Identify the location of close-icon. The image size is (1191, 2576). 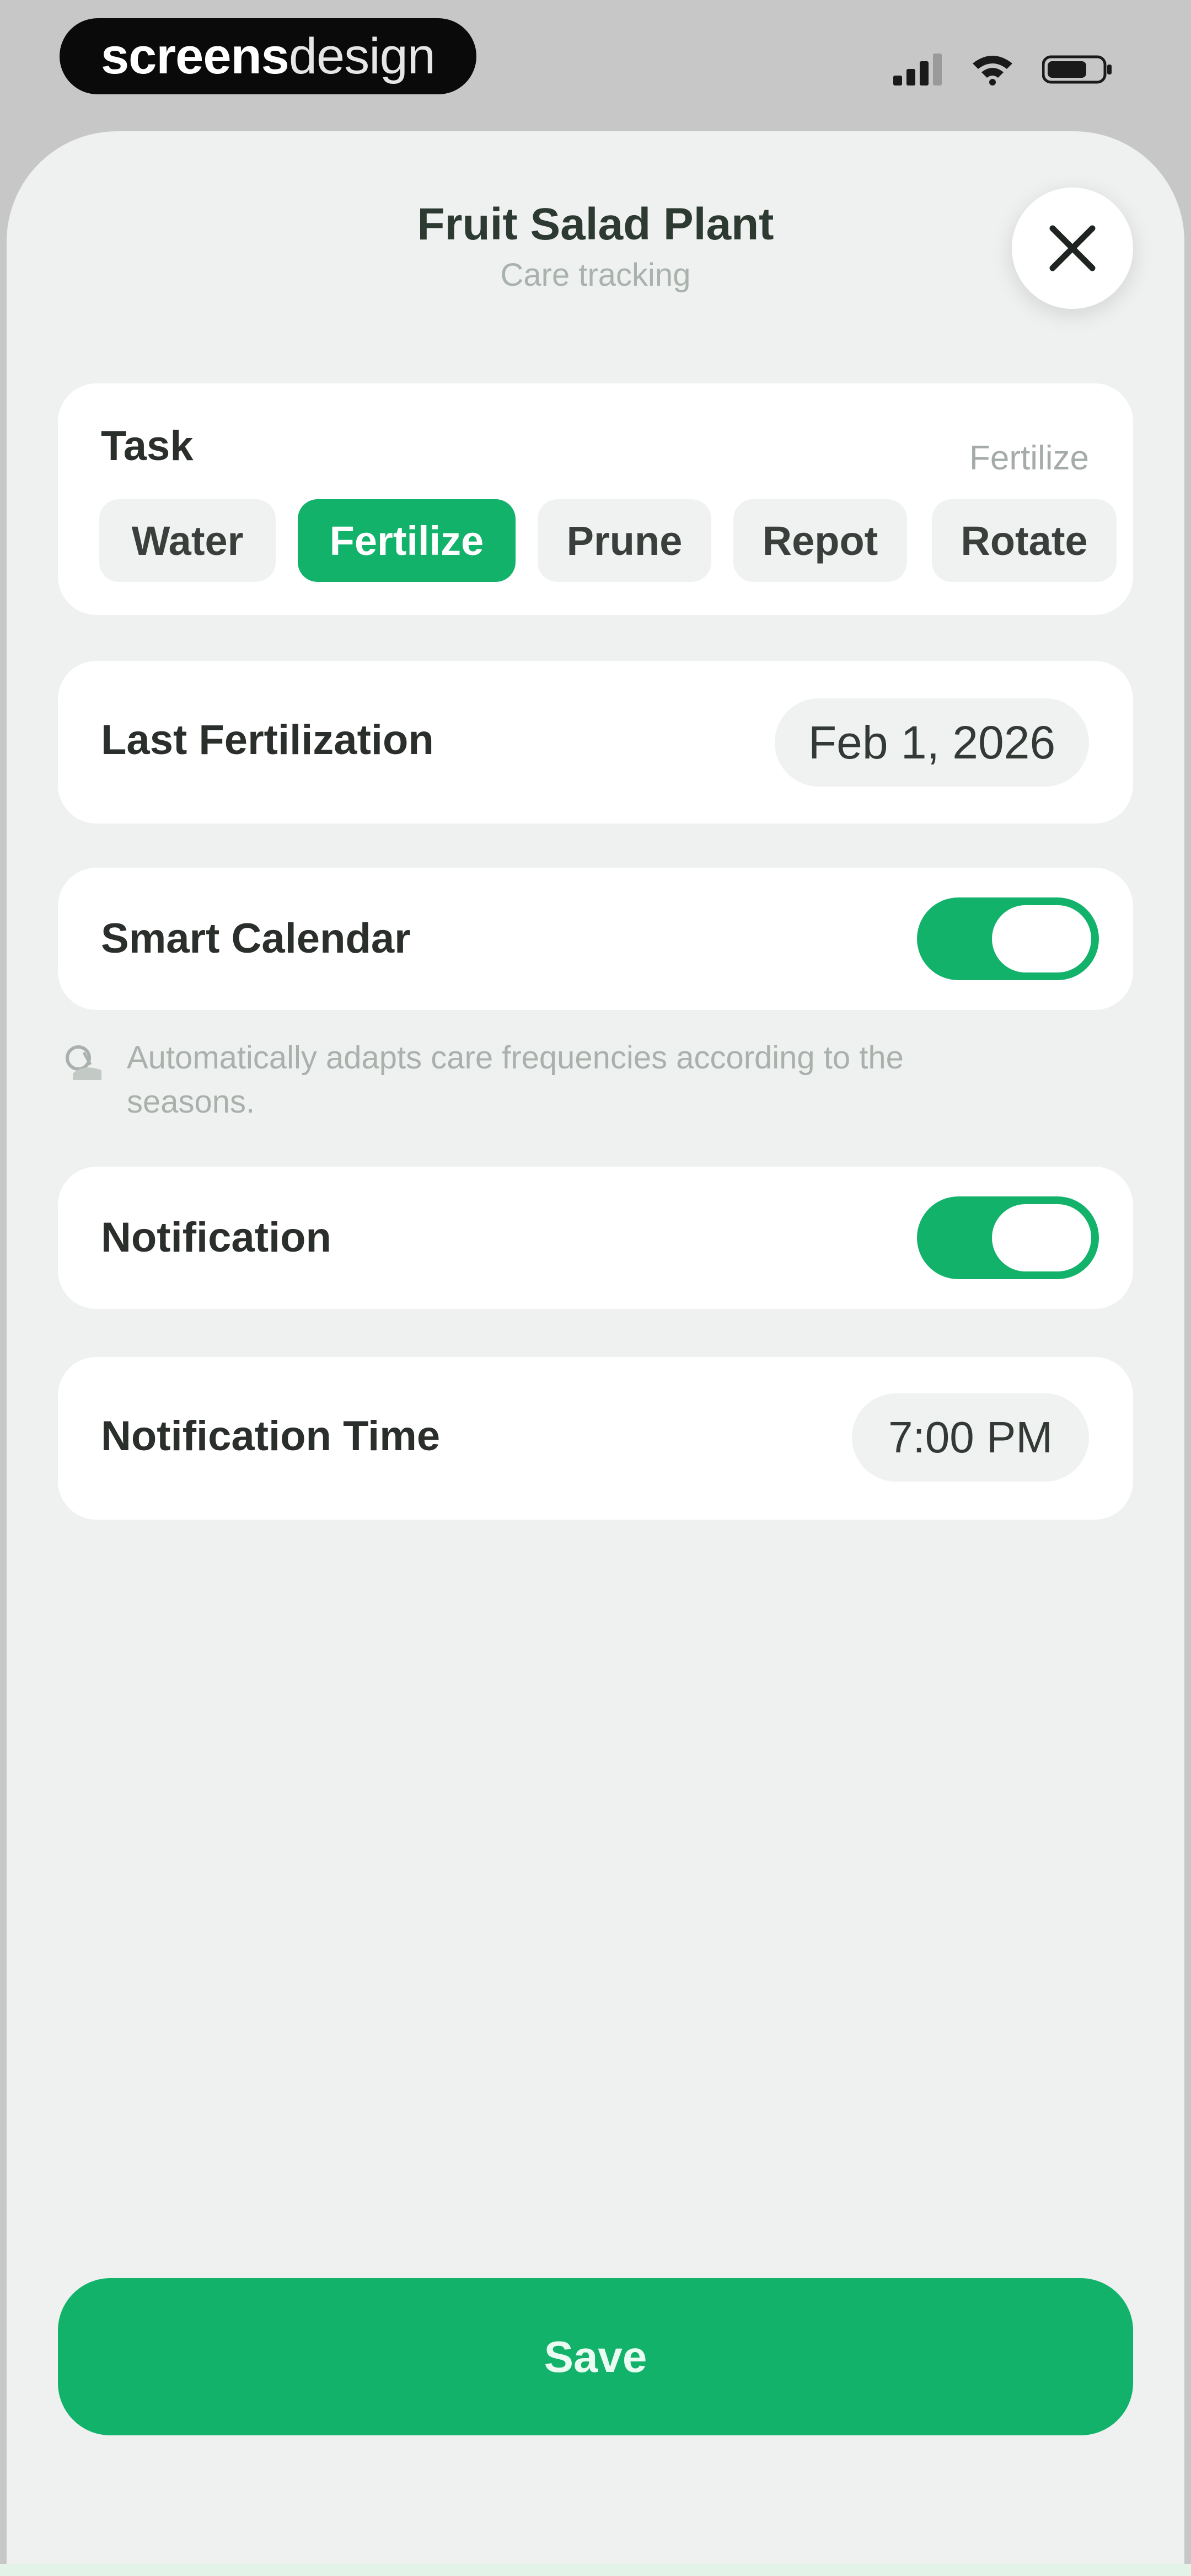
(1072, 248).